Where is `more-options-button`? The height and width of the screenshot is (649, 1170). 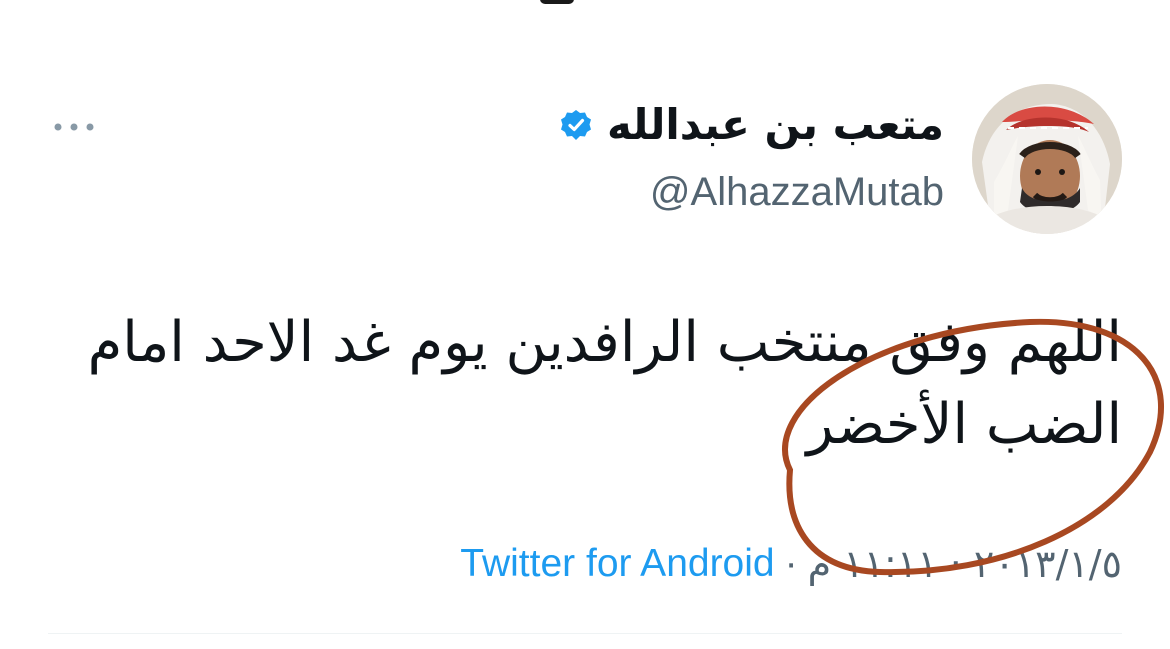 more-options-button is located at coordinates (74, 127).